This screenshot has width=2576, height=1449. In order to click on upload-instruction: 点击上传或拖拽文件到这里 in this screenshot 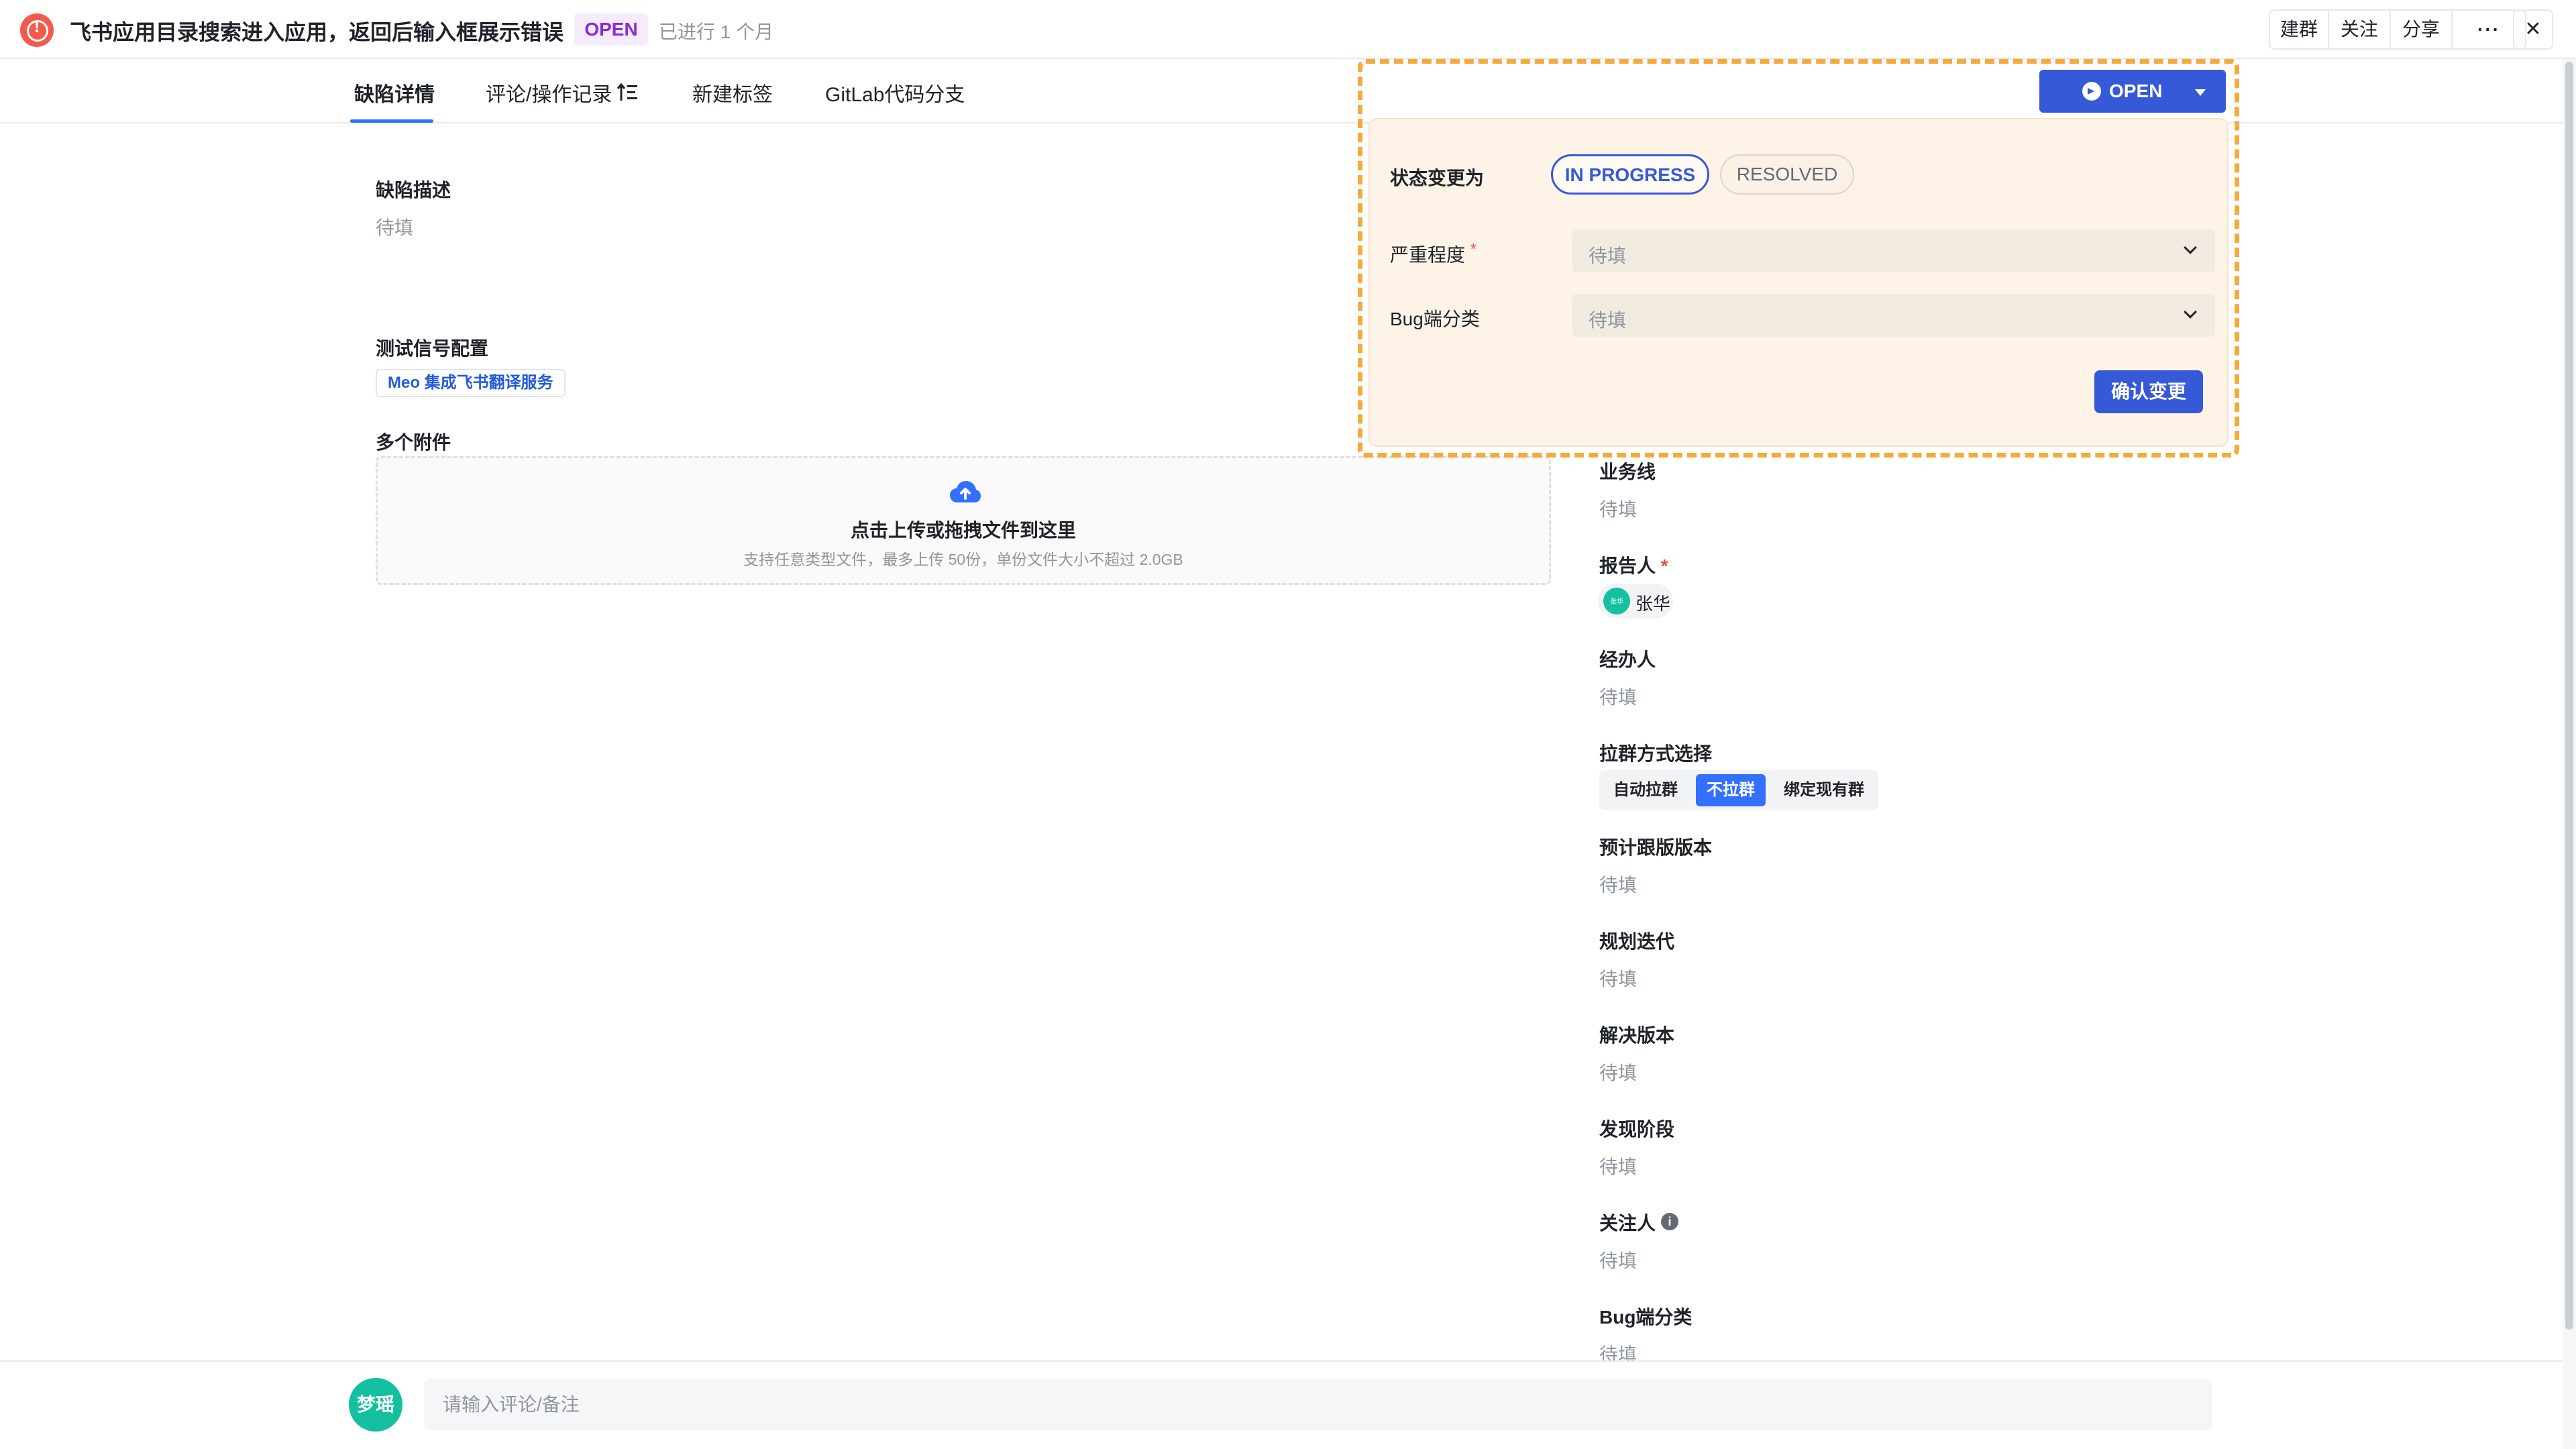, I will do `click(963, 530)`.